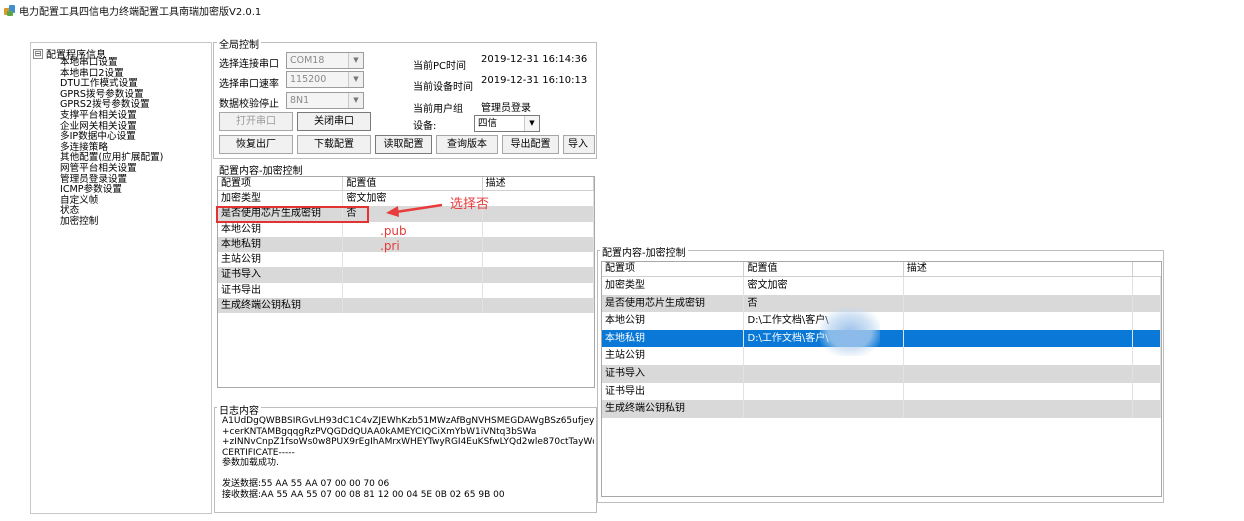  I want to click on open-port-button: 打开串口, so click(256, 121).